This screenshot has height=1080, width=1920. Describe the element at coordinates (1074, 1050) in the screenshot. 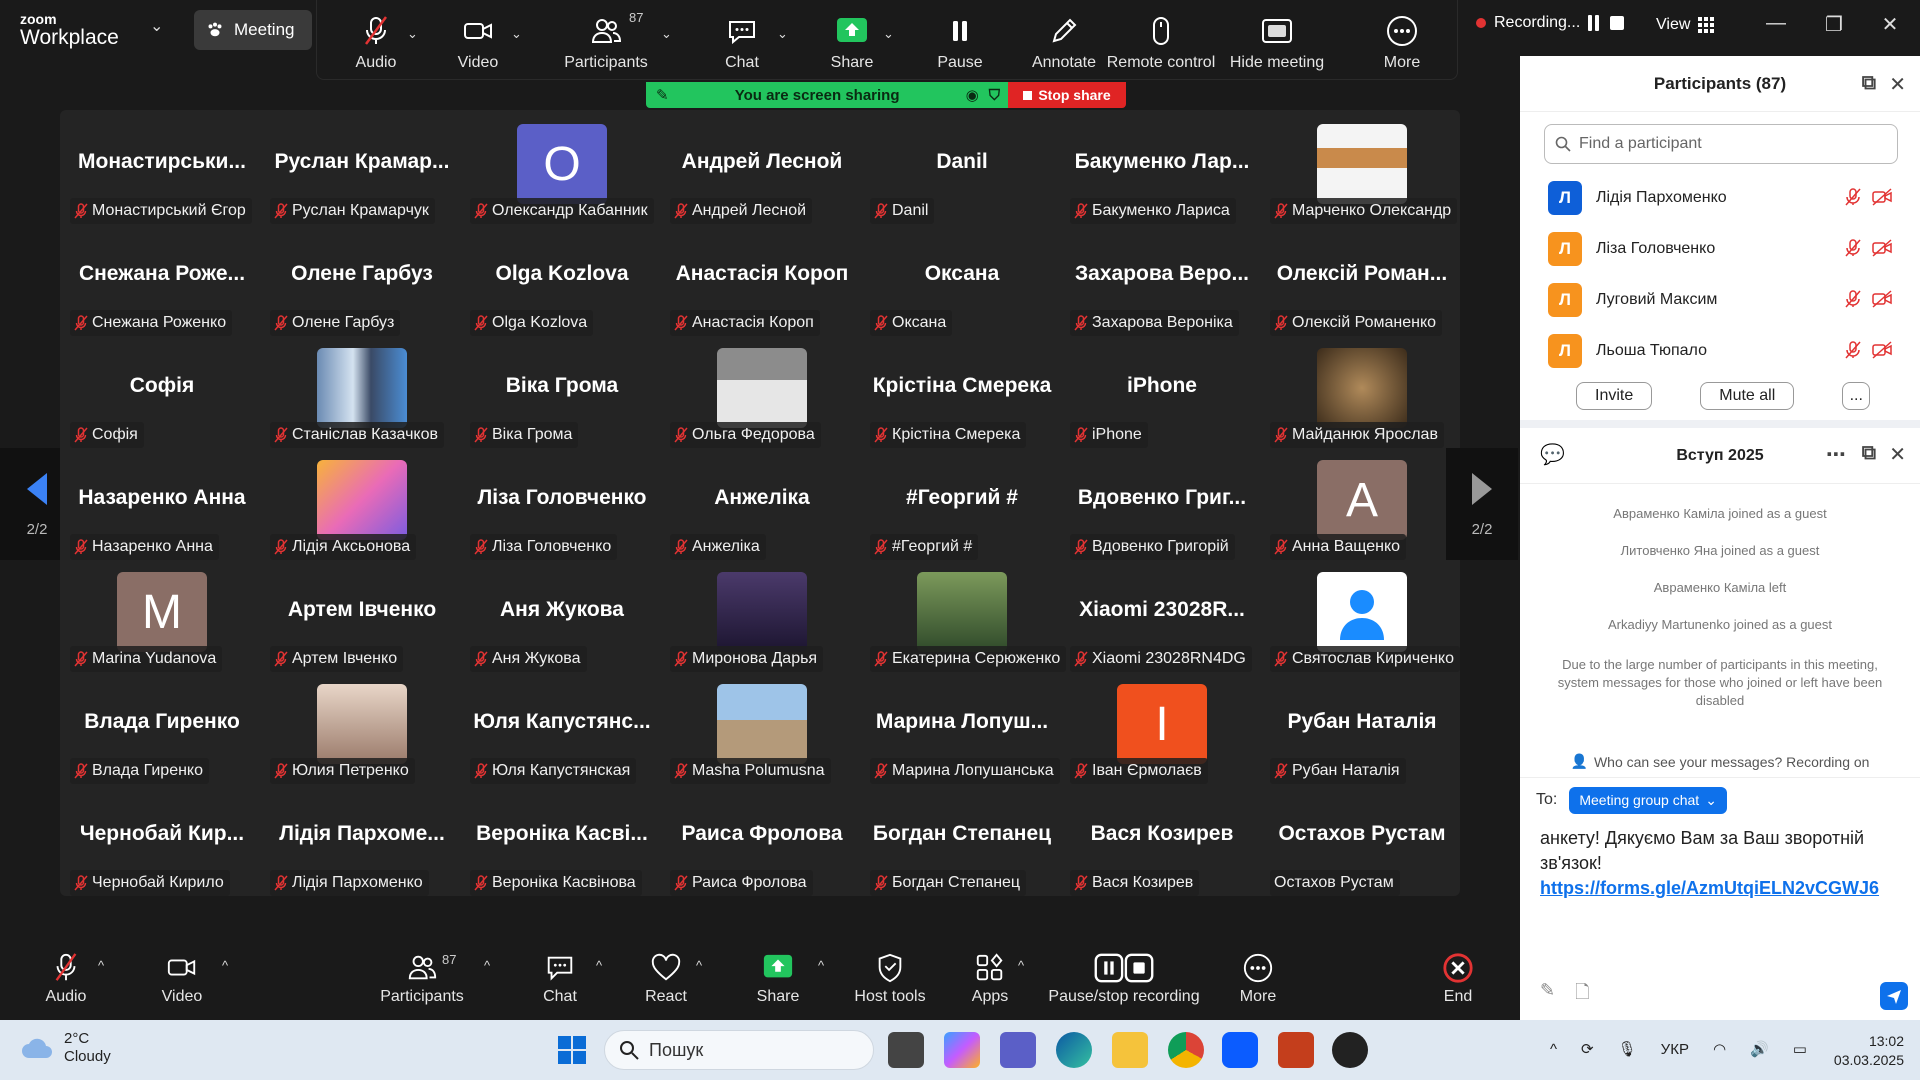

I see `edge-icon` at that location.